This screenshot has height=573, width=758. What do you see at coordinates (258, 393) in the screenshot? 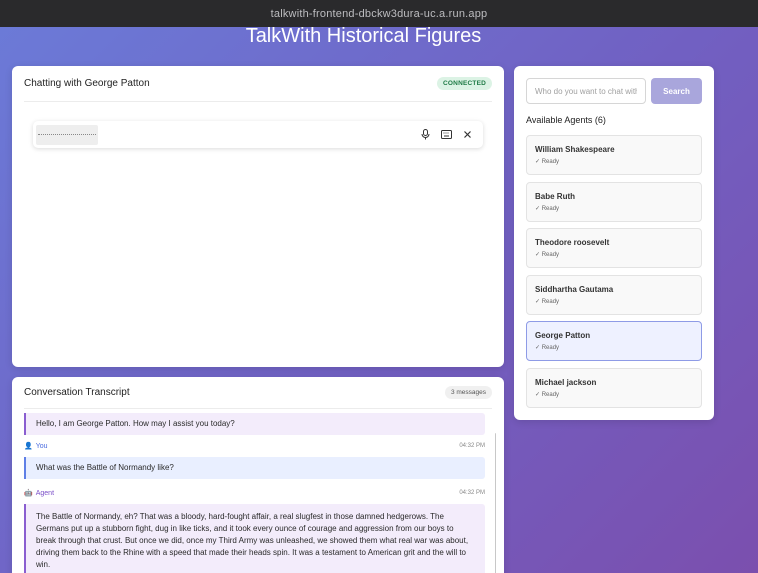
I see `transcript-header: Conversation Transcript 3 messages` at bounding box center [258, 393].